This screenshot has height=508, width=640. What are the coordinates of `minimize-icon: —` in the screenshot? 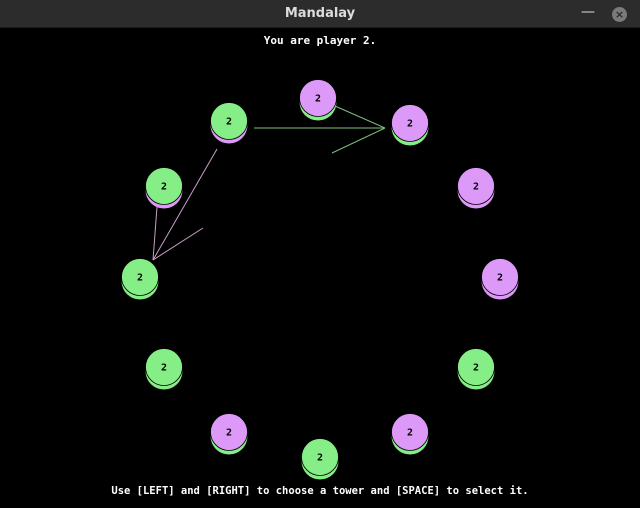 It's located at (588, 13).